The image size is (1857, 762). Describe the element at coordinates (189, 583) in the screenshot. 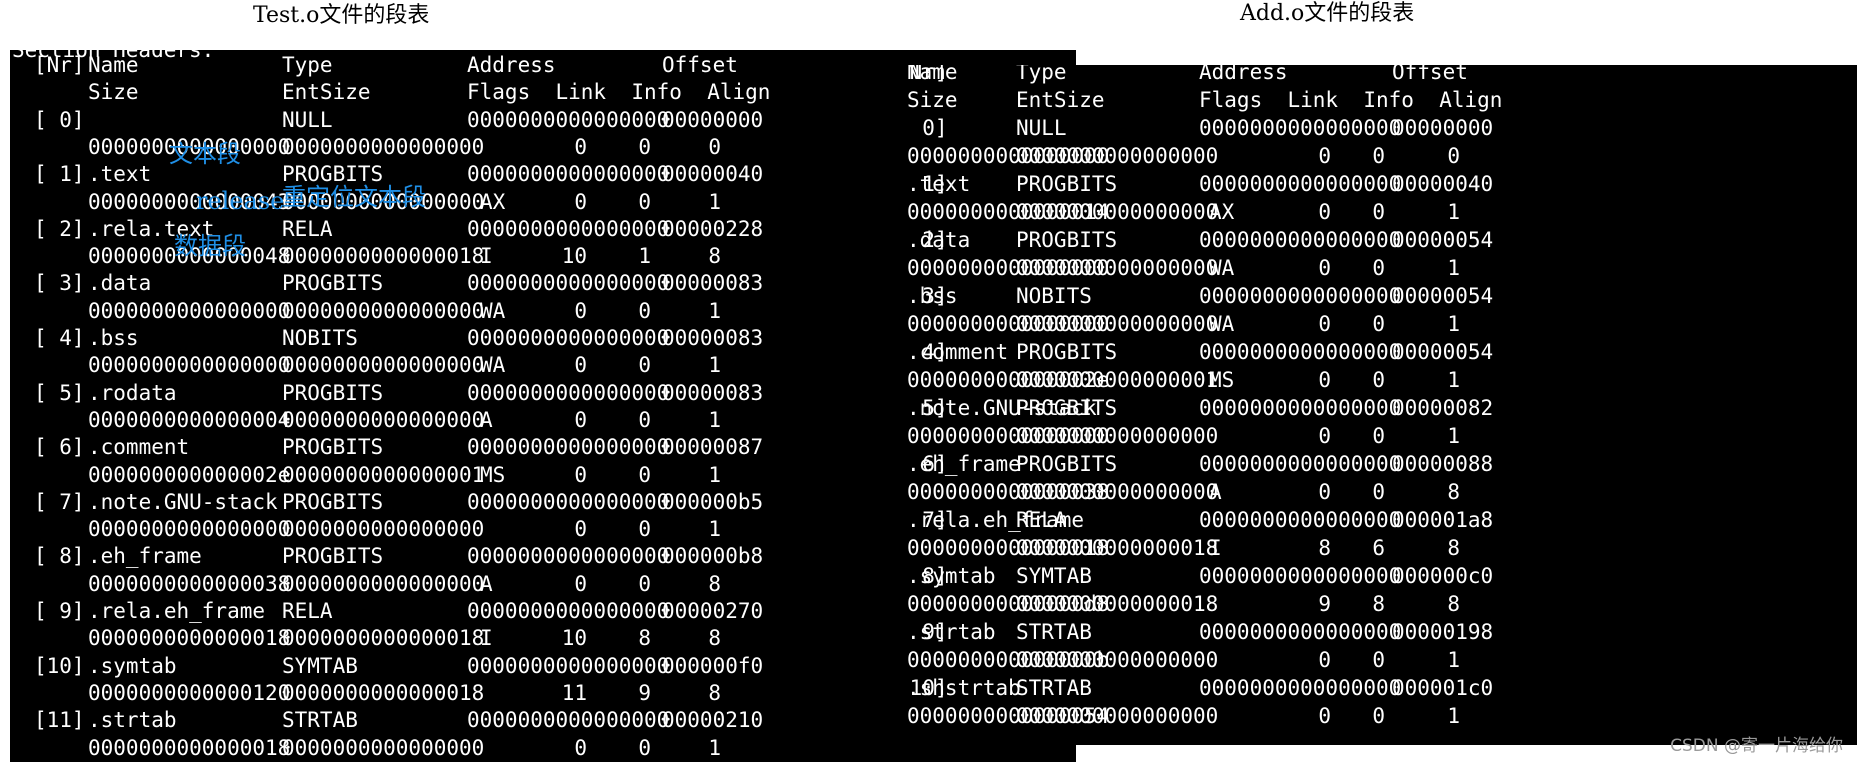

I see `section-size: 0000000000000038` at that location.